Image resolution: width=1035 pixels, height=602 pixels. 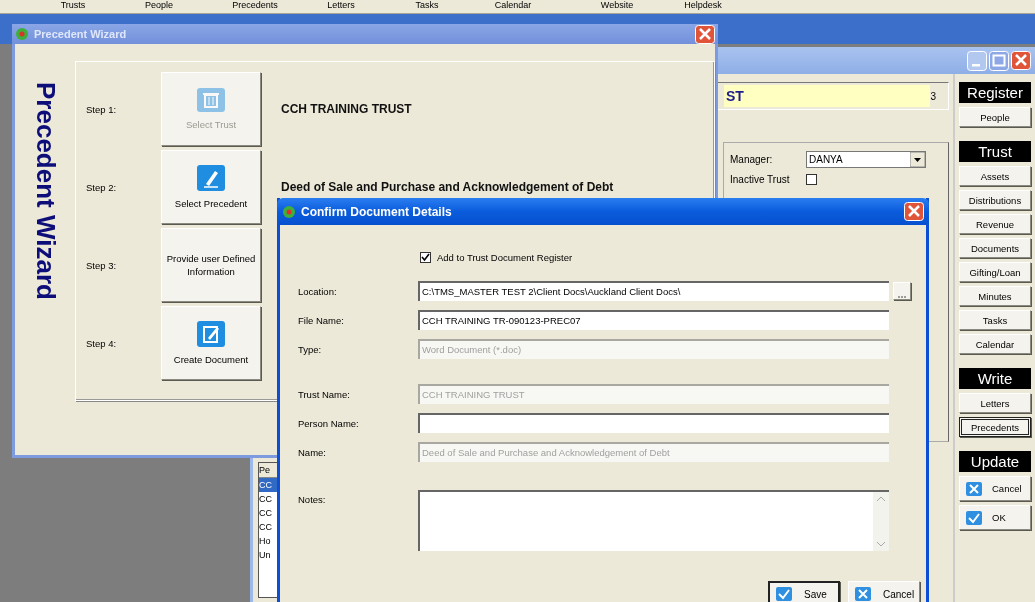 I want to click on dialog-button: Save, so click(x=804, y=591).